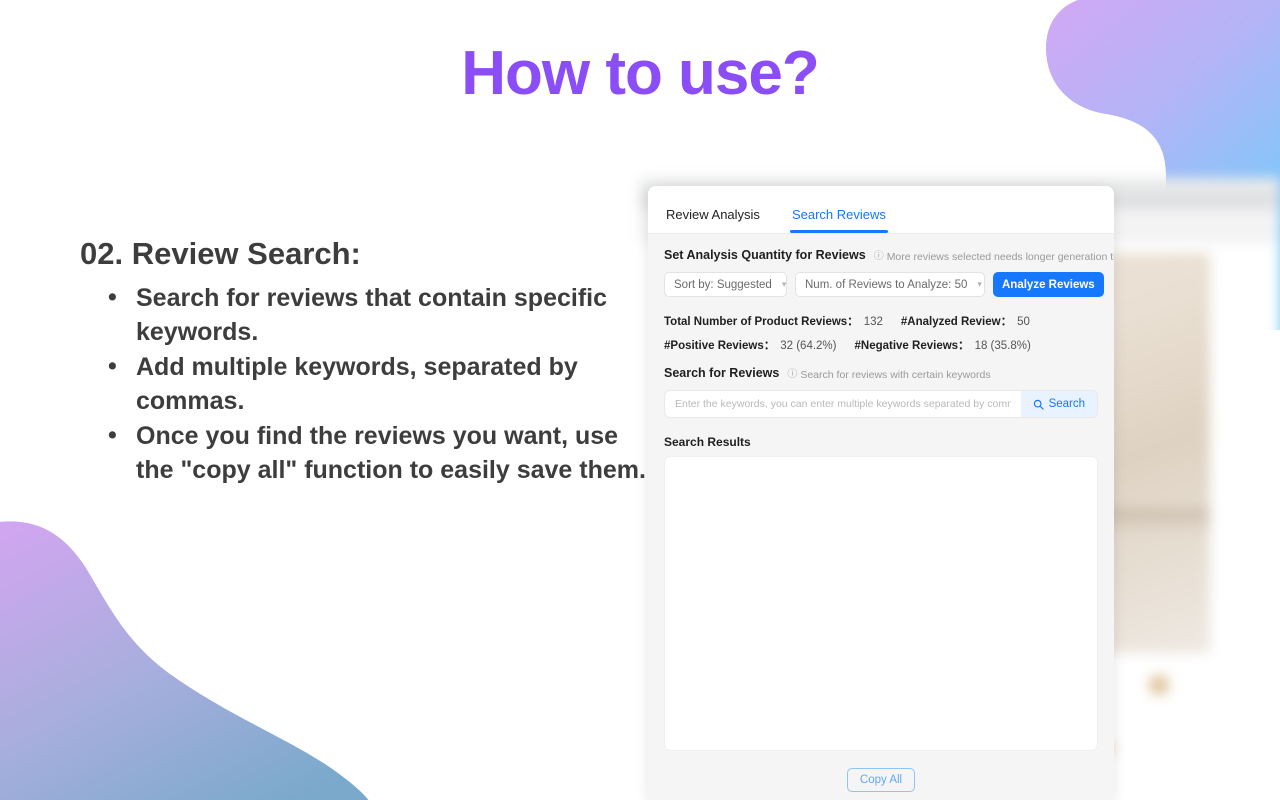 The image size is (1280, 800). What do you see at coordinates (1023, 322) in the screenshot?
I see `analyzed-reviews-value: 50` at bounding box center [1023, 322].